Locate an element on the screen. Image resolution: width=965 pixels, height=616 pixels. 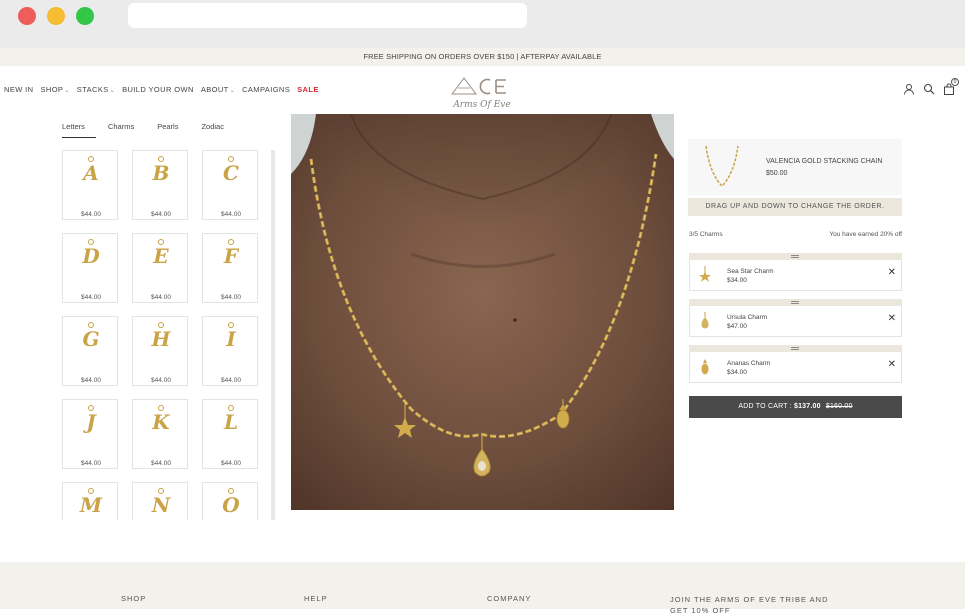
search-icon is located at coordinates (929, 88).